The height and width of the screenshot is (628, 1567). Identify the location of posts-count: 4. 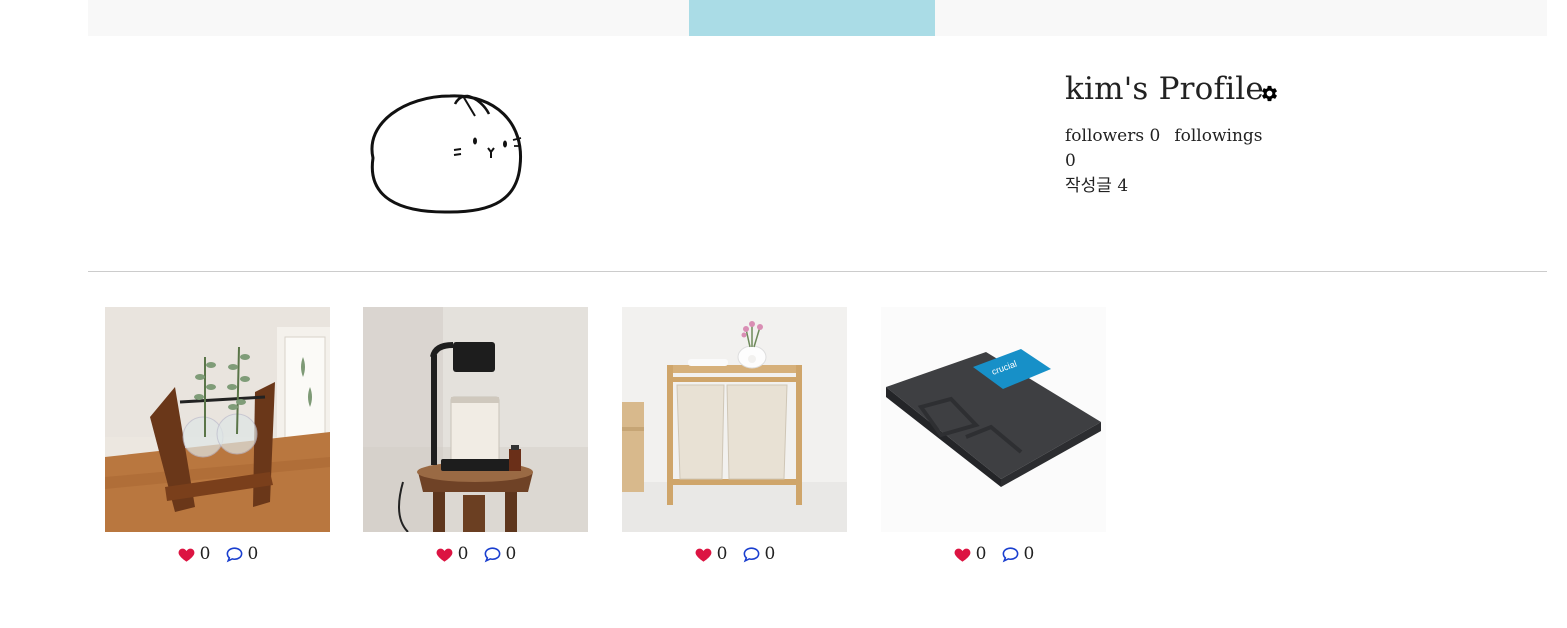
(1123, 186).